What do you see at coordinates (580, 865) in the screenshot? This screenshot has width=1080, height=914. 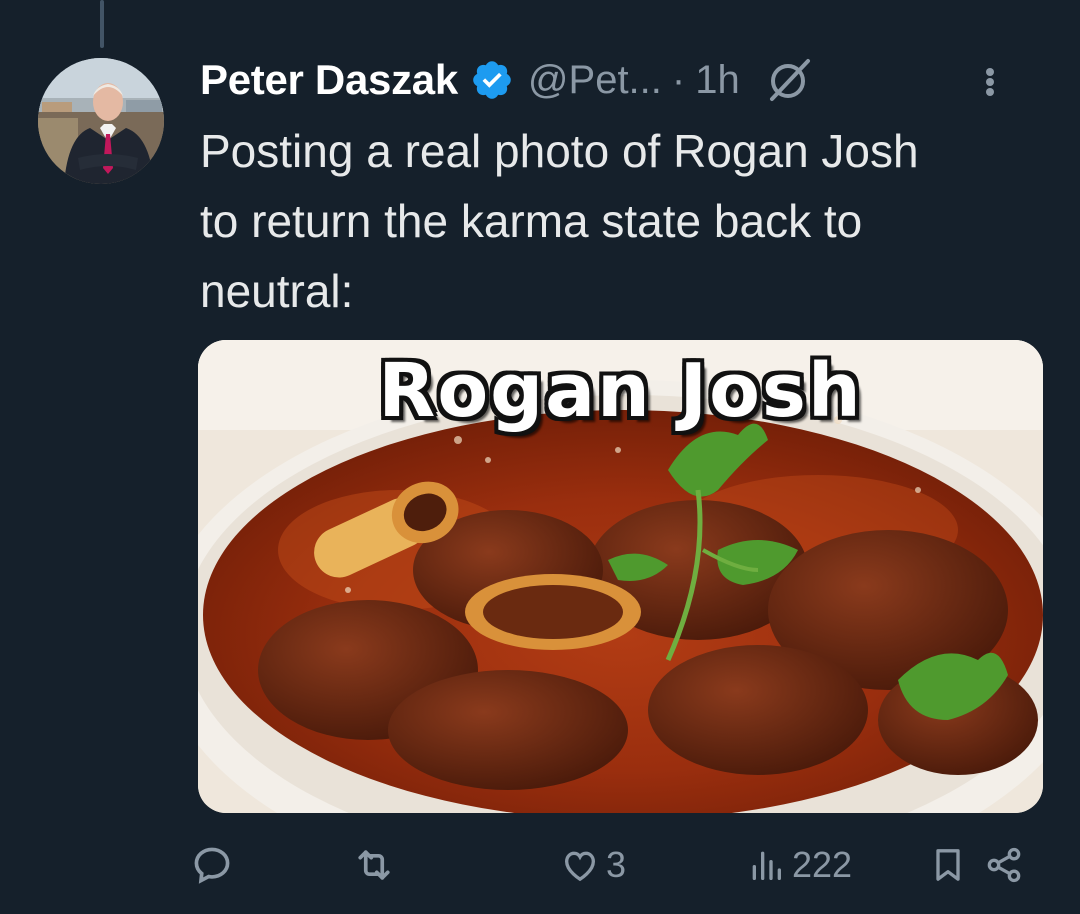 I see `heart-icon` at bounding box center [580, 865].